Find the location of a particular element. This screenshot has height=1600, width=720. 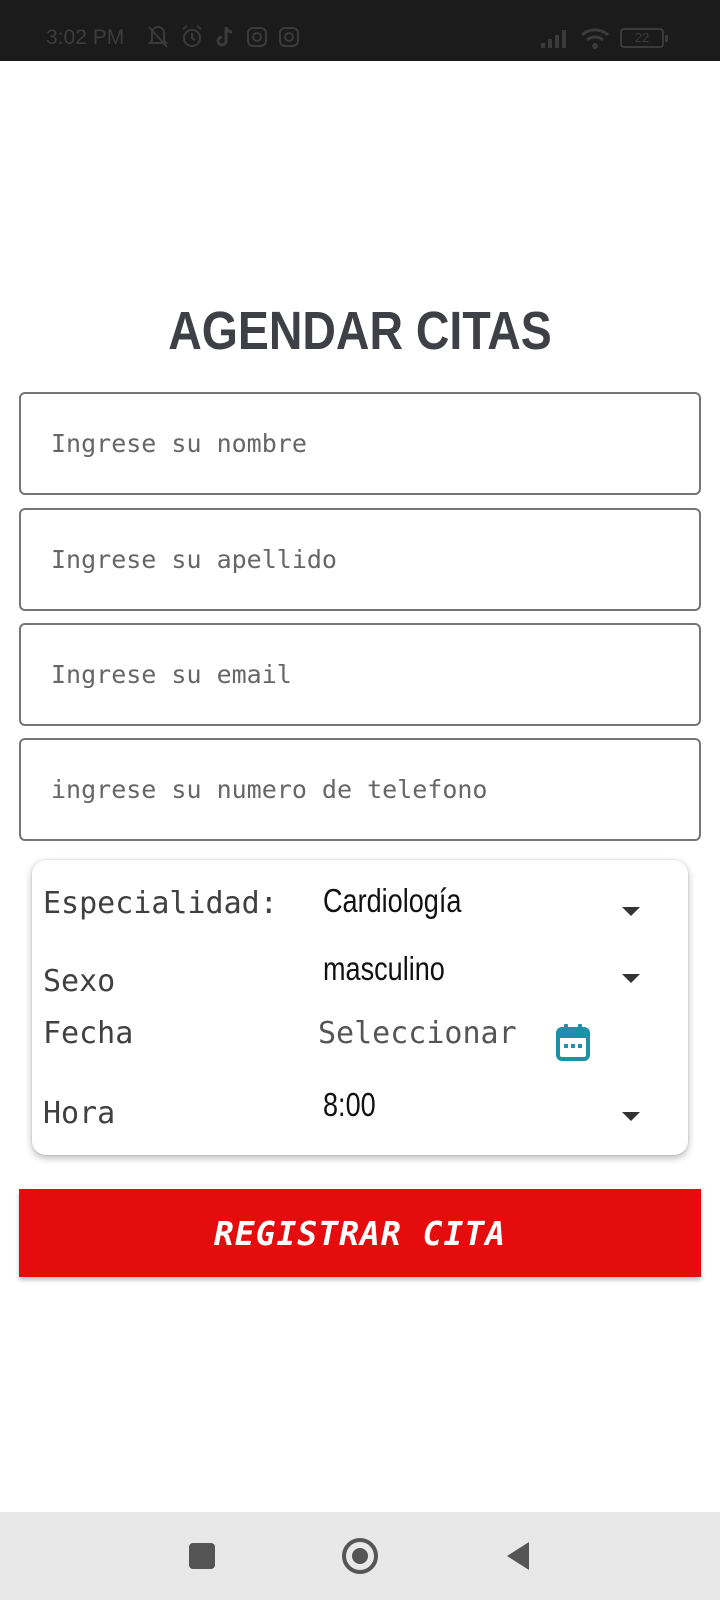

sexo-chevron-down-icon is located at coordinates (631, 978).